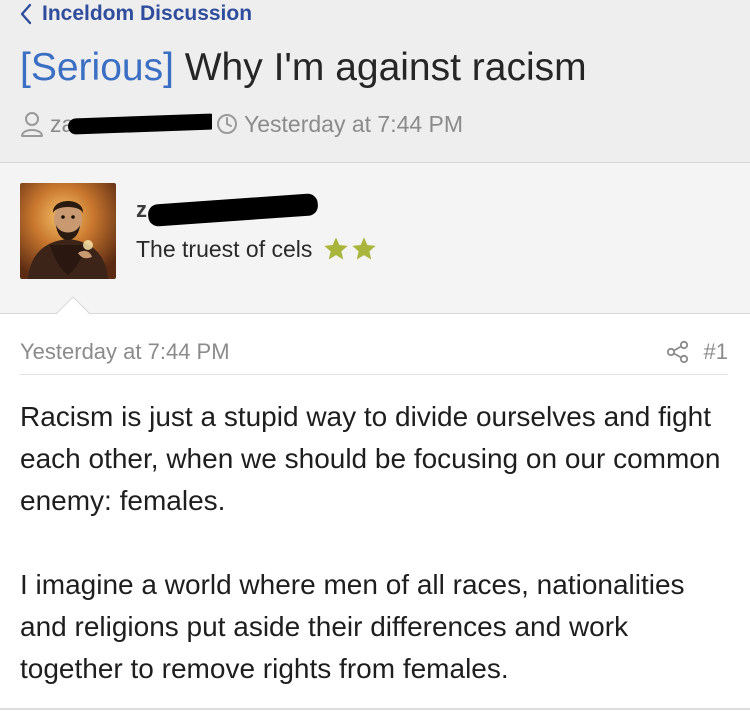 The height and width of the screenshot is (712, 750). What do you see at coordinates (224, 248) in the screenshot?
I see `user-title-text: The truest of cels` at bounding box center [224, 248].